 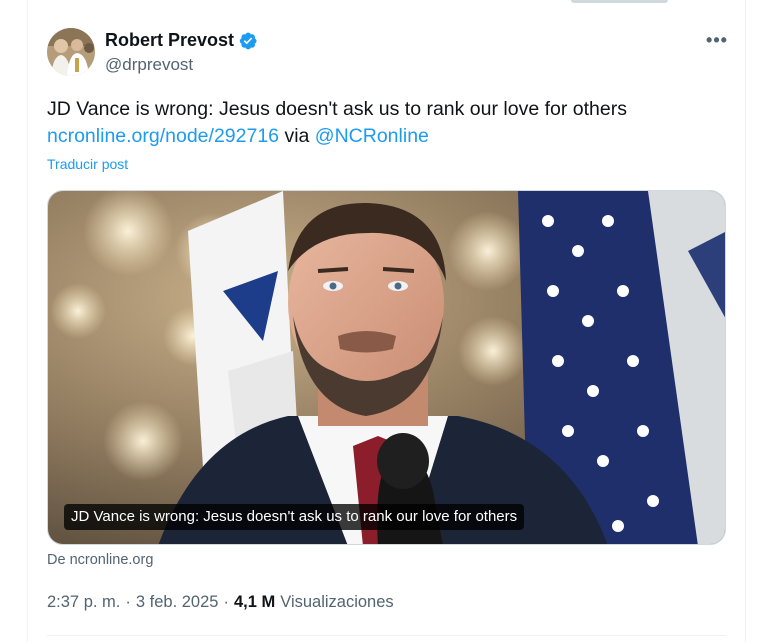 I want to click on via-text: via, so click(x=297, y=136).